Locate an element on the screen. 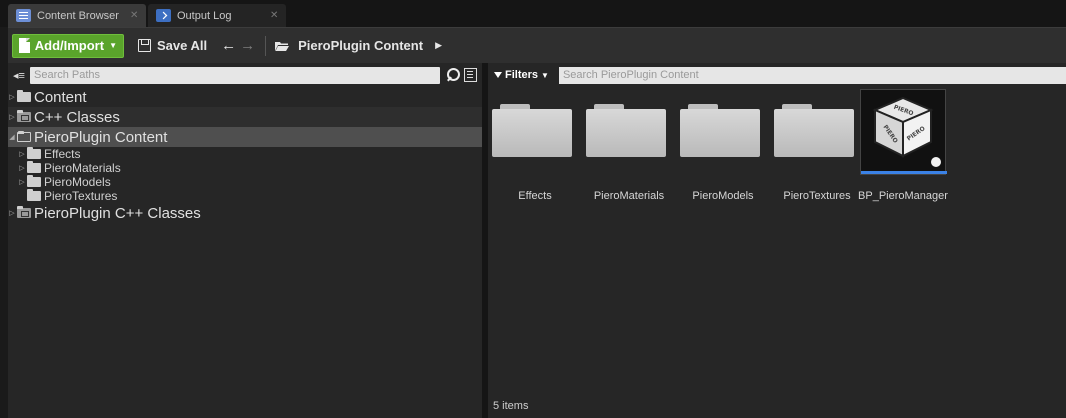  filters-button: Filters ▼ is located at coordinates (521, 75).